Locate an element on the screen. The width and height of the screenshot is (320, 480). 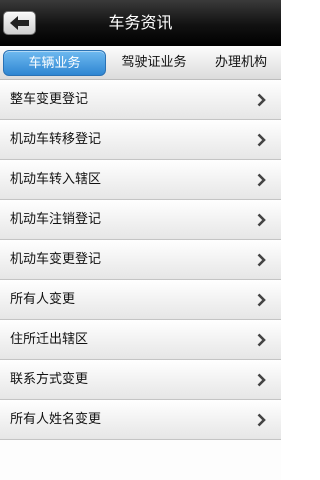
page-title: 车务资讯 is located at coordinates (140, 22).